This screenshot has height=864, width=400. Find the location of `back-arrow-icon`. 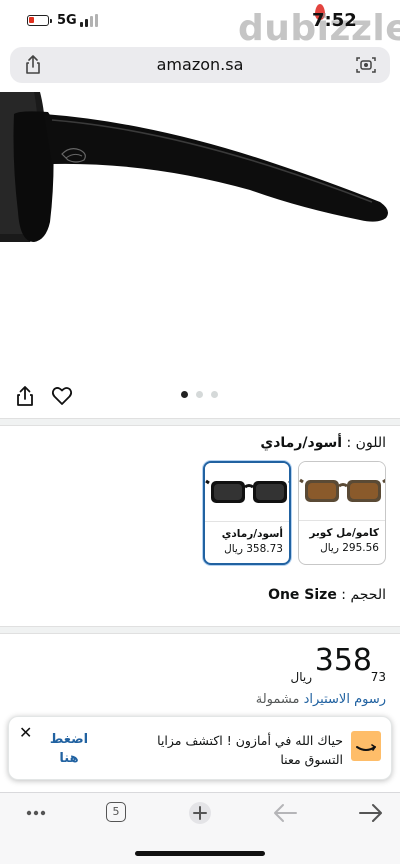

back-arrow-icon is located at coordinates (286, 813).